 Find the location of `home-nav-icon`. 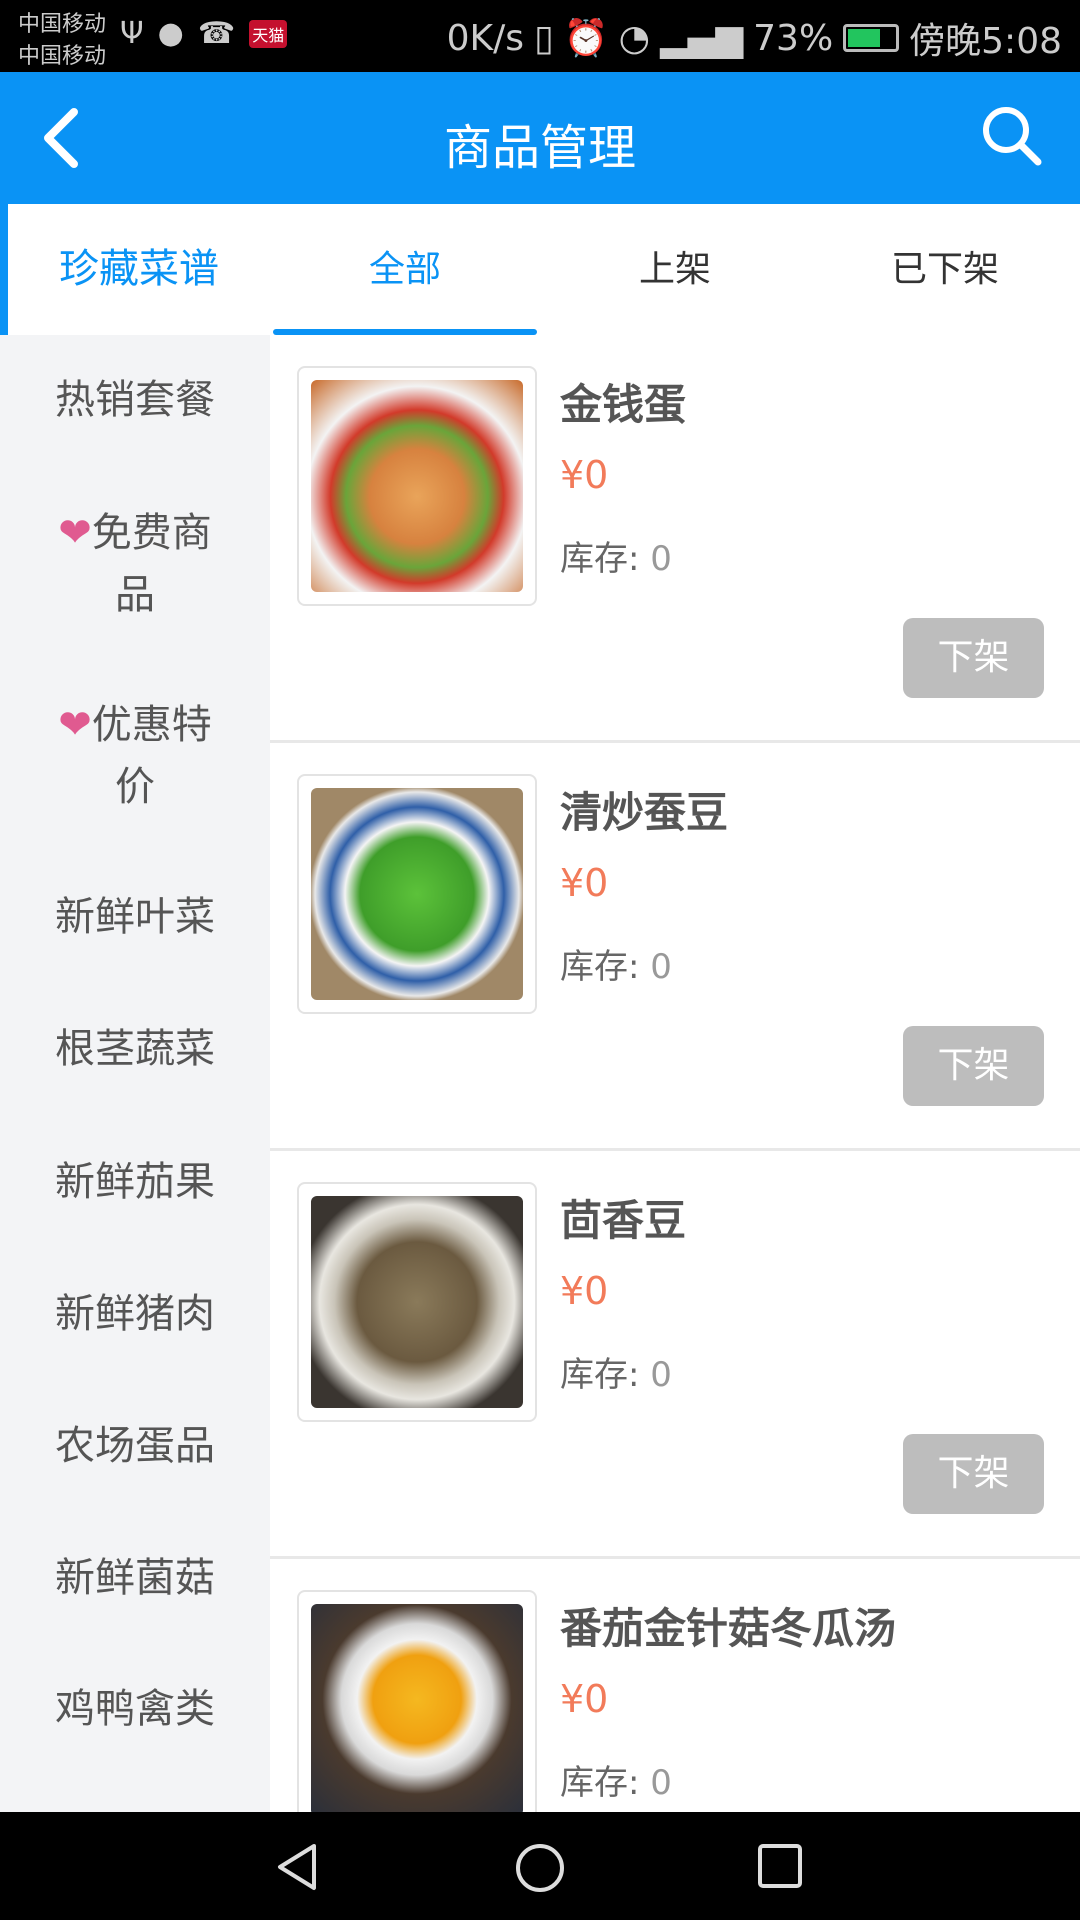

home-nav-icon is located at coordinates (540, 1868).